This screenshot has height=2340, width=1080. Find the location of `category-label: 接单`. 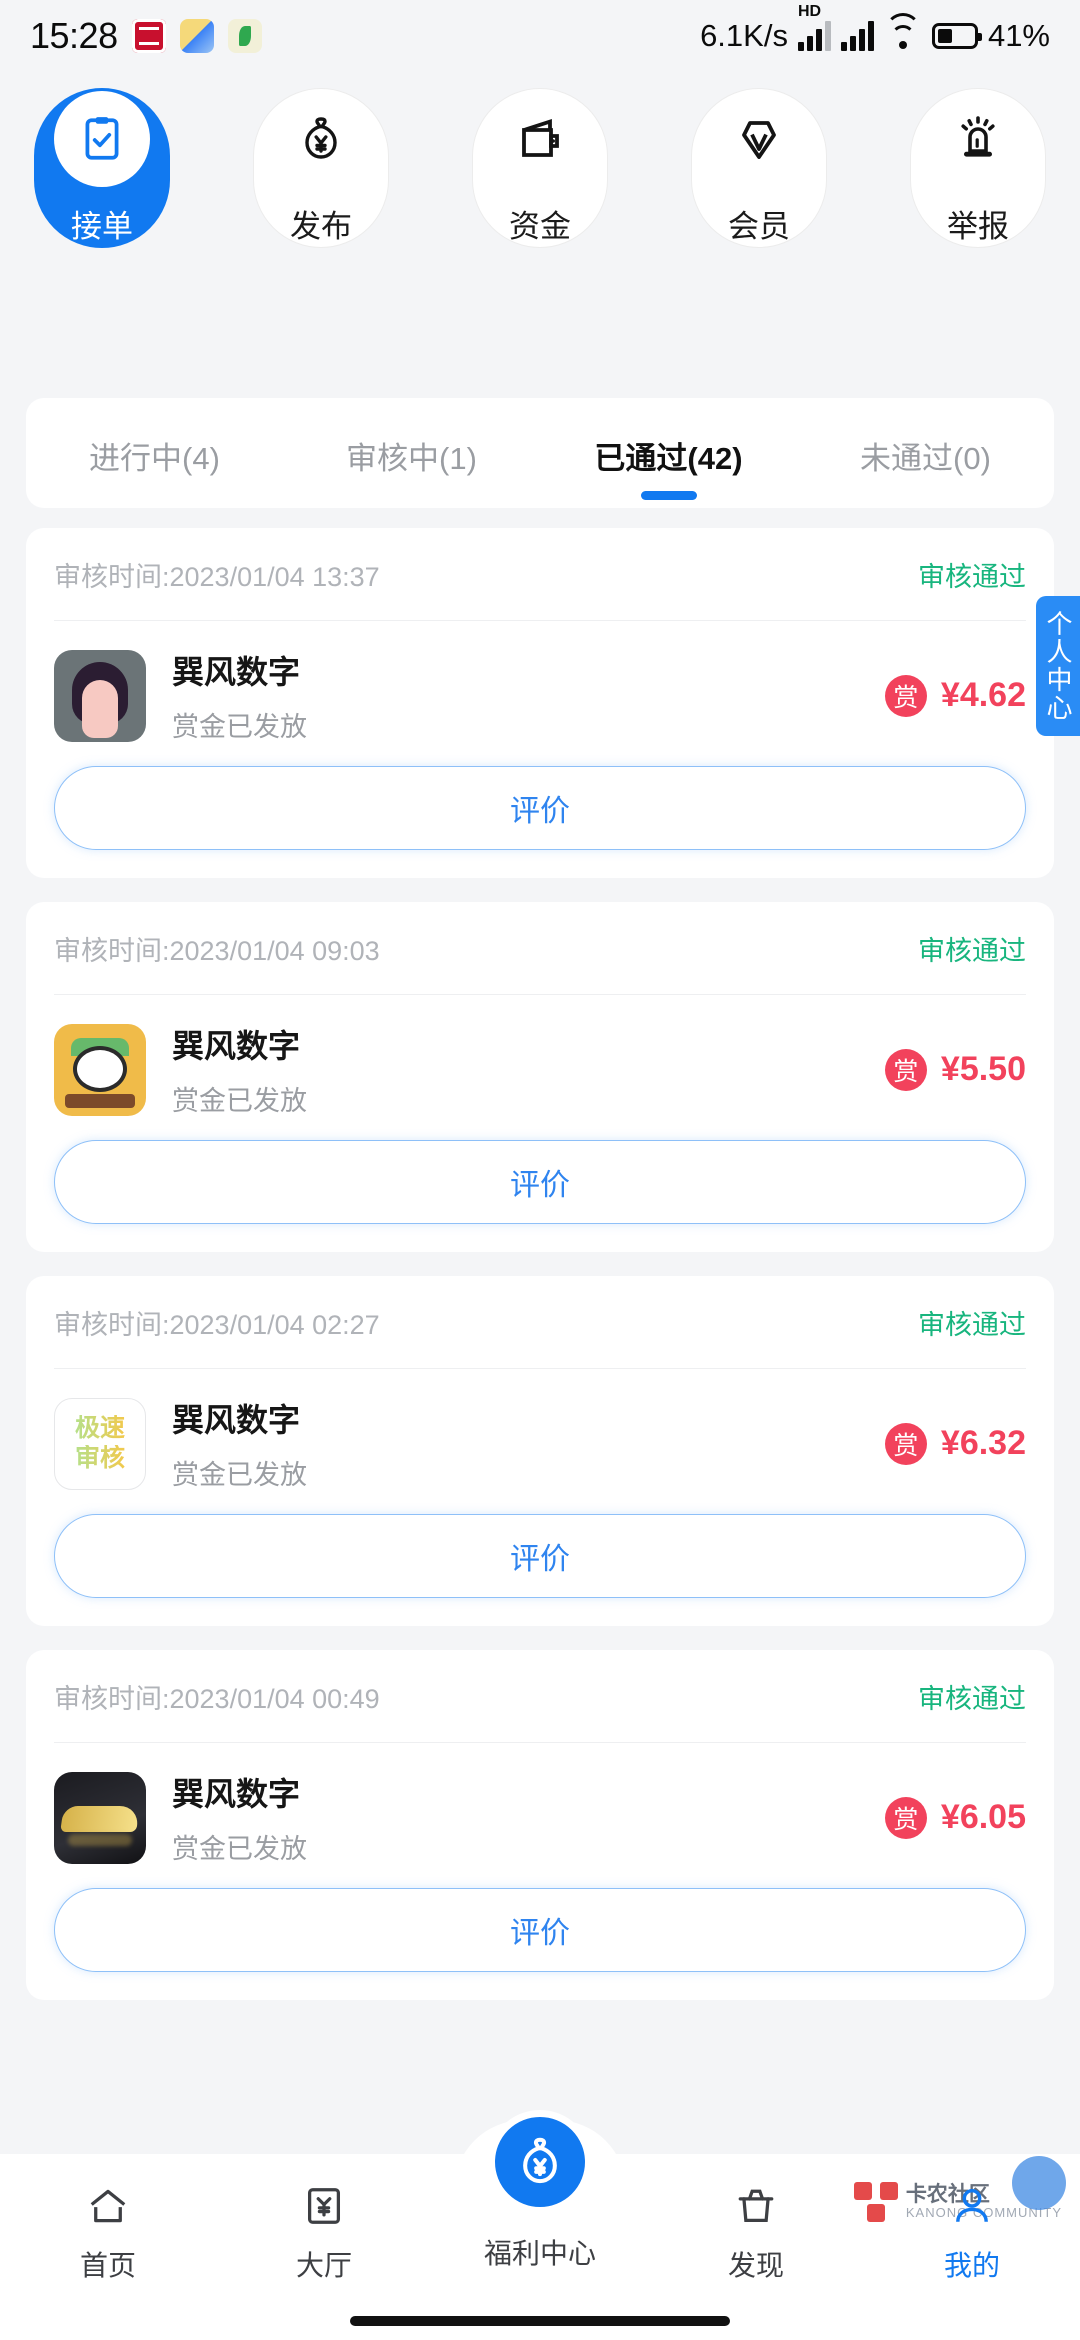

category-label: 接单 is located at coordinates (102, 226).